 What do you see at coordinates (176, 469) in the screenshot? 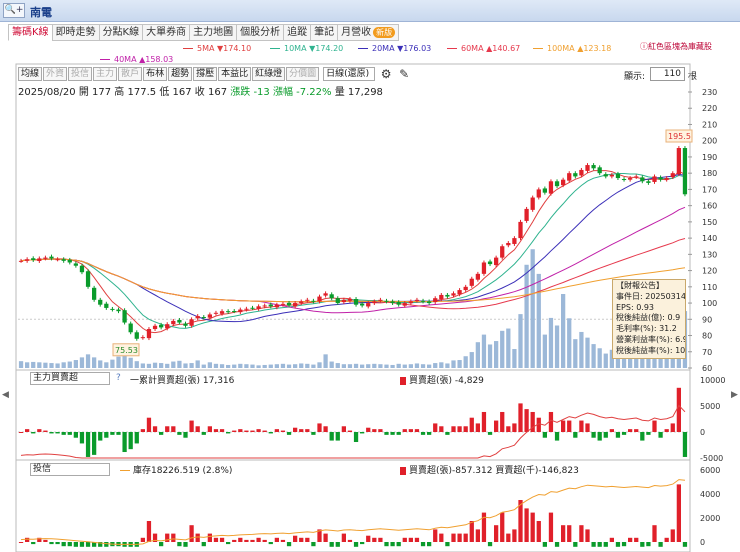
I see `trust-inventory-legend: 庫存18226.519 (2.8%)` at bounding box center [176, 469].